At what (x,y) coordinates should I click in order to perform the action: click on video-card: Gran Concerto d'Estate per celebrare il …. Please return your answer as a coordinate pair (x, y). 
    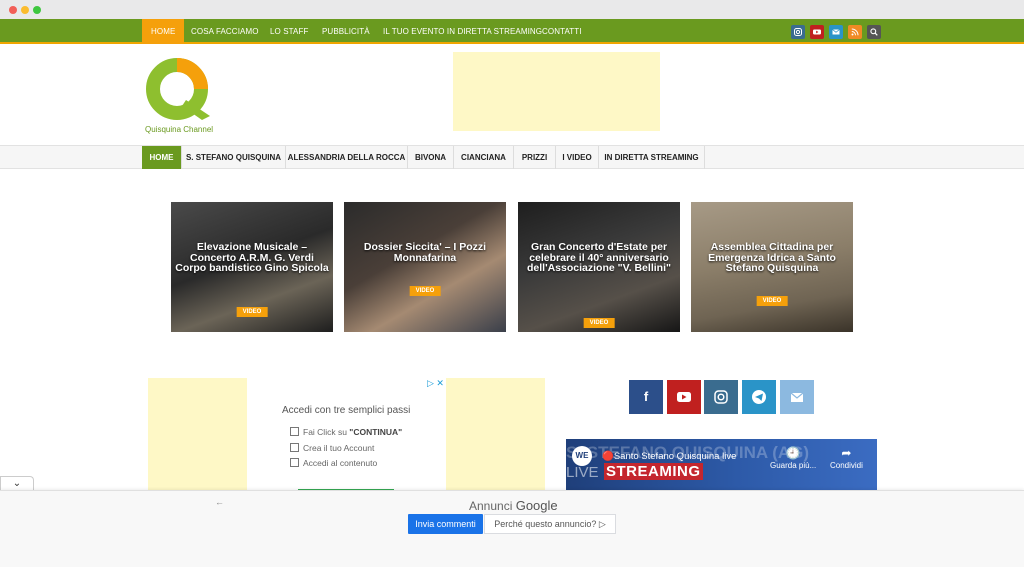
    Looking at the image, I should click on (599, 267).